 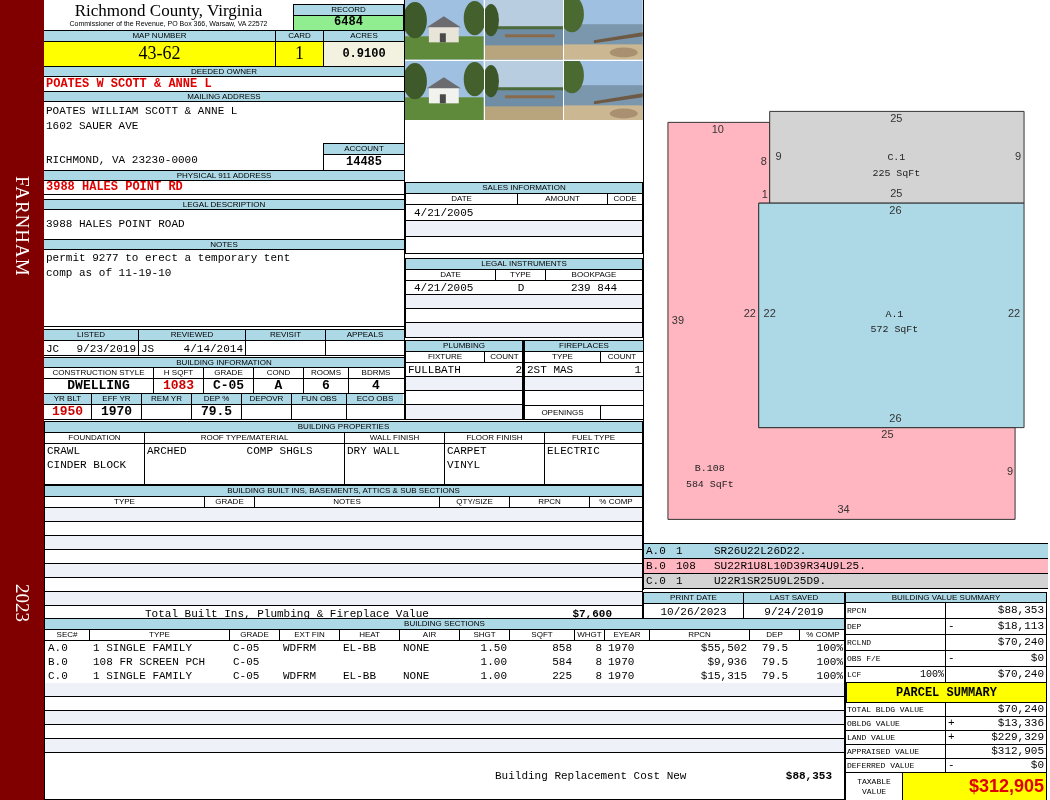 I want to click on address-line: 1602 SAUER AVE, so click(x=93, y=127).